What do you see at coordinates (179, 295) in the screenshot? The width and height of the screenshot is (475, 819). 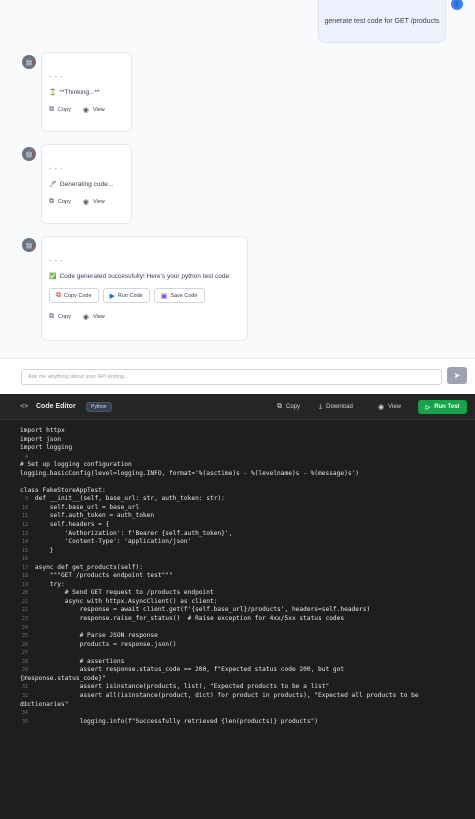 I see `save-code-button: ▣ Save Code` at bounding box center [179, 295].